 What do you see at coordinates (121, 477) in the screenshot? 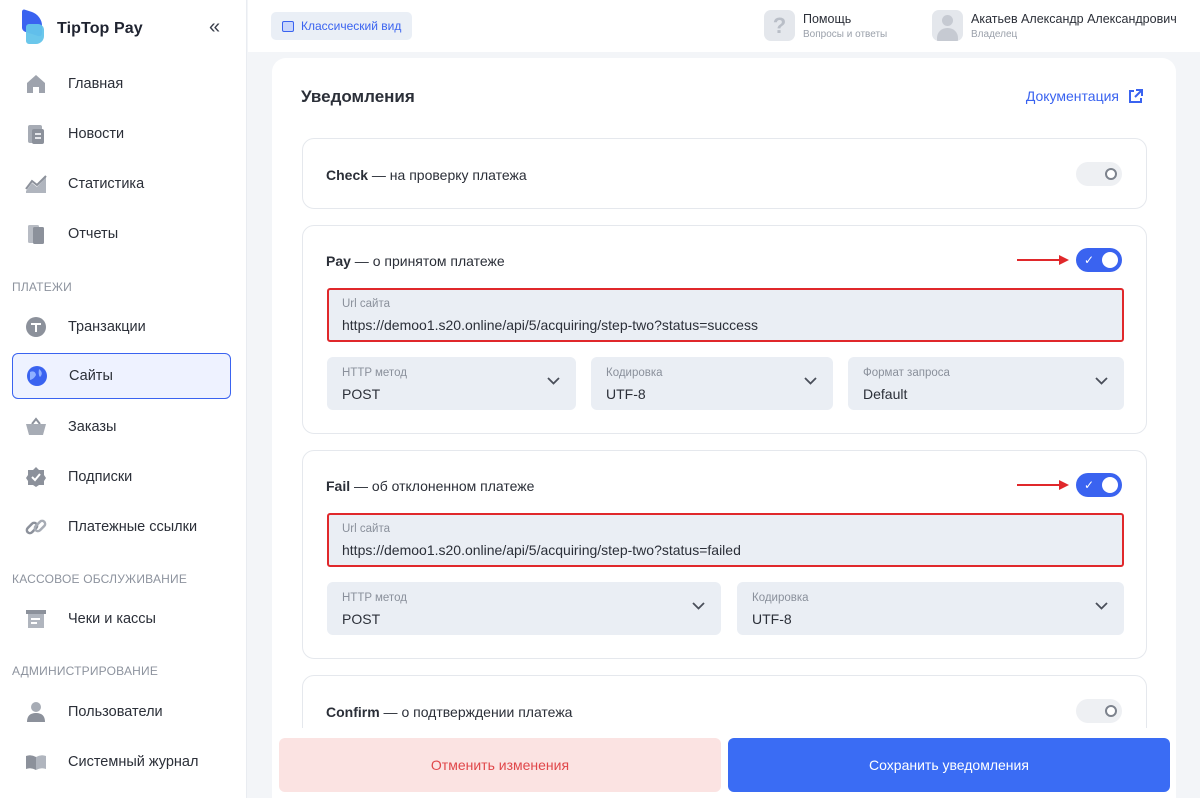
I see `sidebar-item-subscriptions: Подписки` at bounding box center [121, 477].